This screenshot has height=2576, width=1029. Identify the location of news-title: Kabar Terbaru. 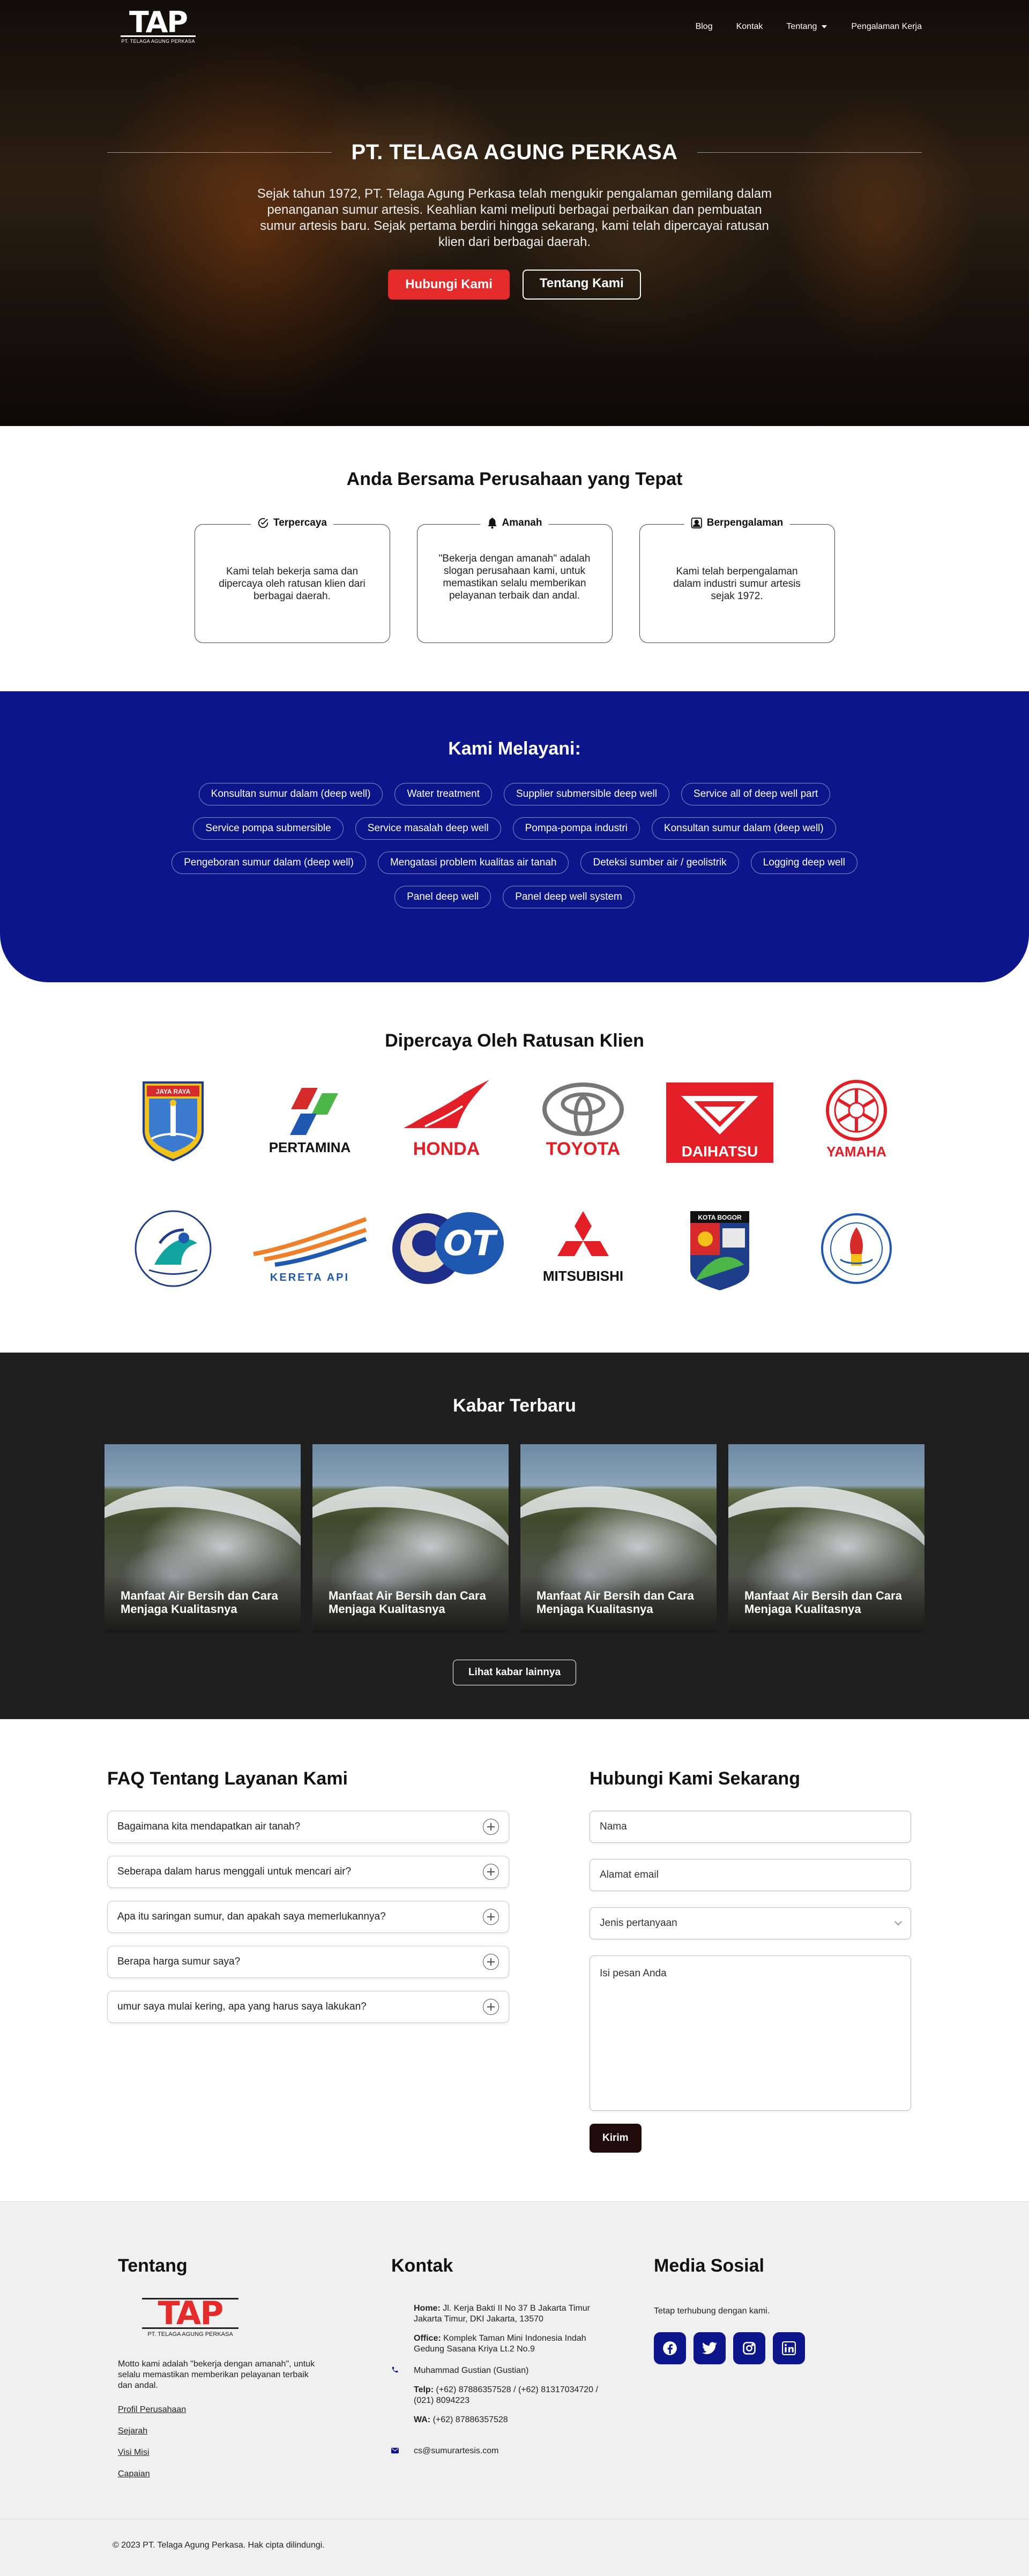
(514, 1406).